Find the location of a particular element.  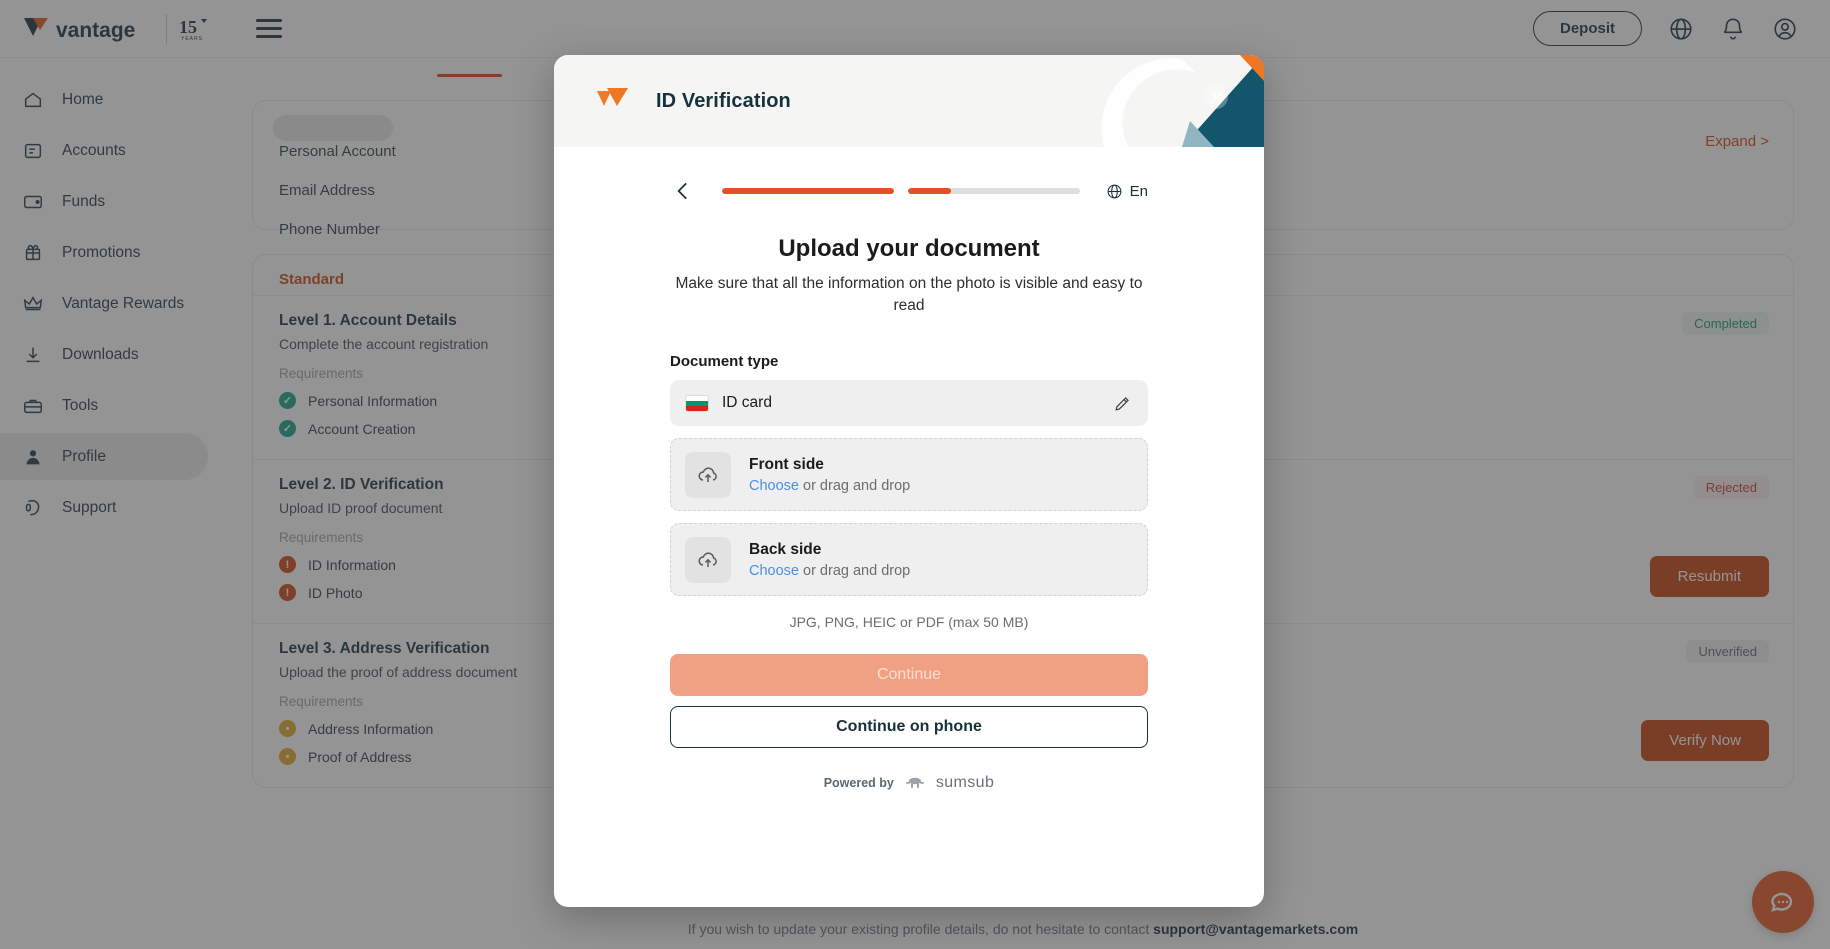

powered-by-footer: Powered by sumsub is located at coordinates (909, 783).